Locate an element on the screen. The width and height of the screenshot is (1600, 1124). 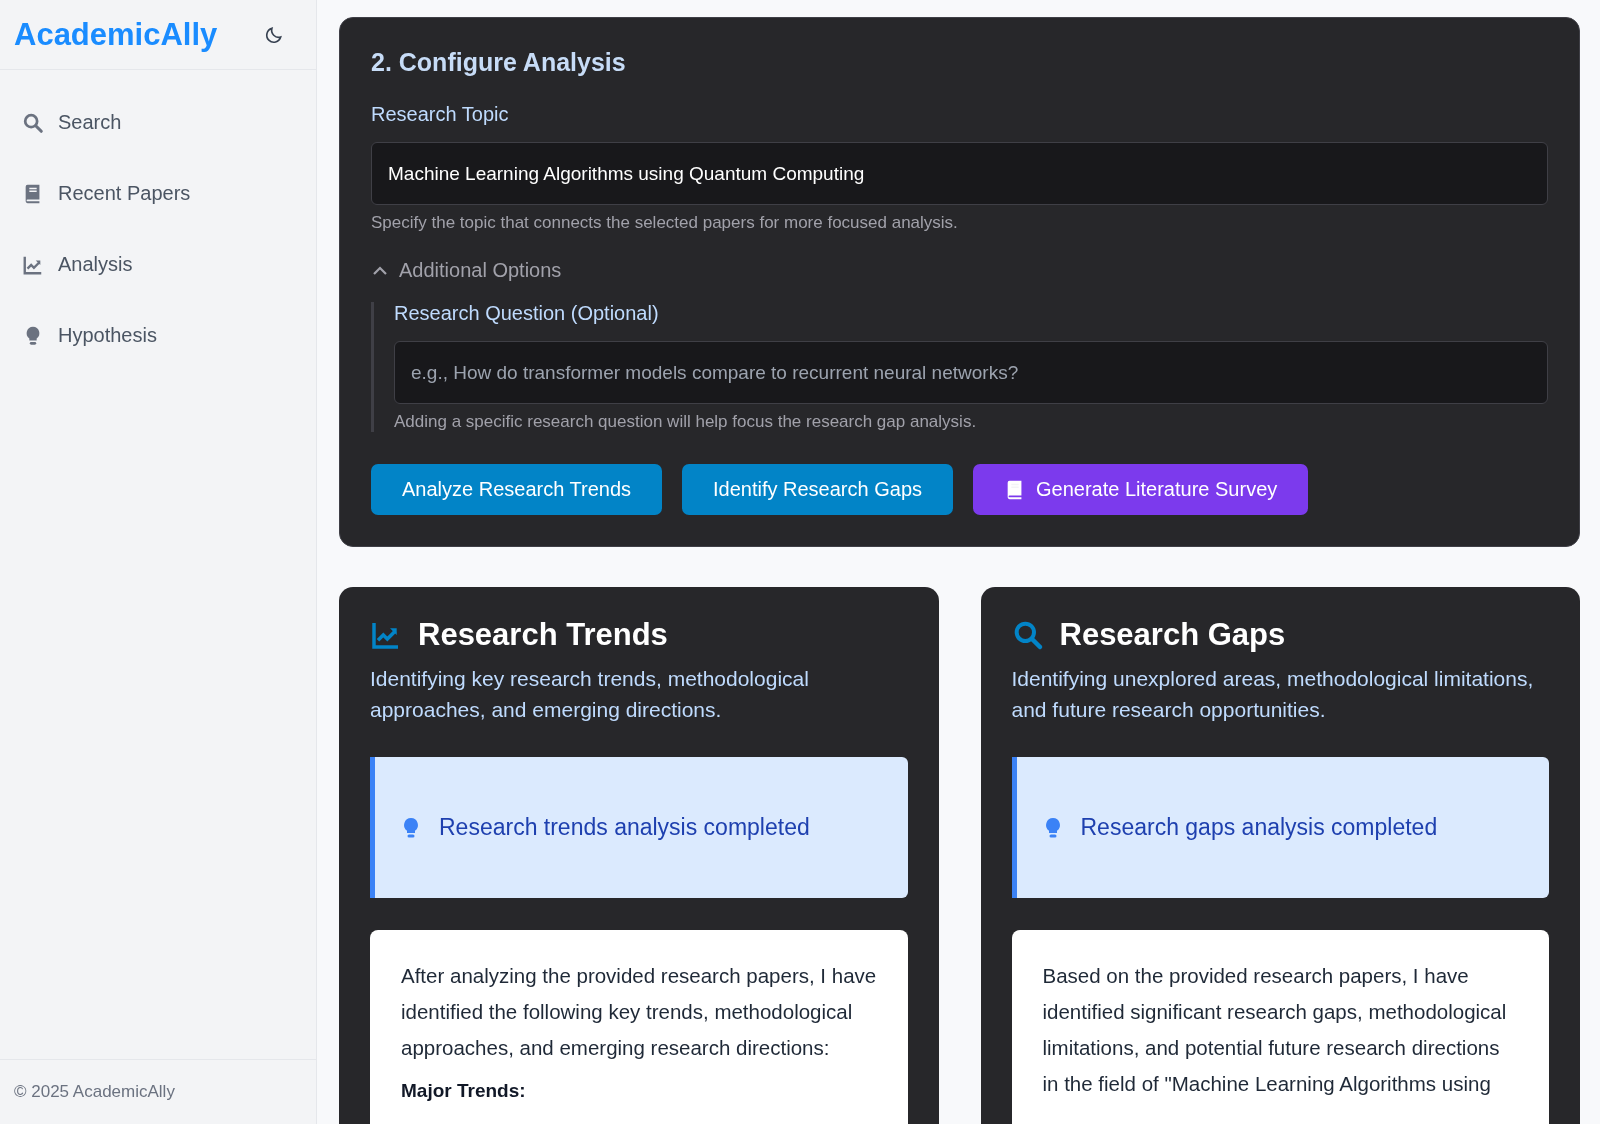
result-text: After analyzing the provided research papers, I have identified the following key trends, methodological approaches, and emerging research directions: is located at coordinates (639, 1012).